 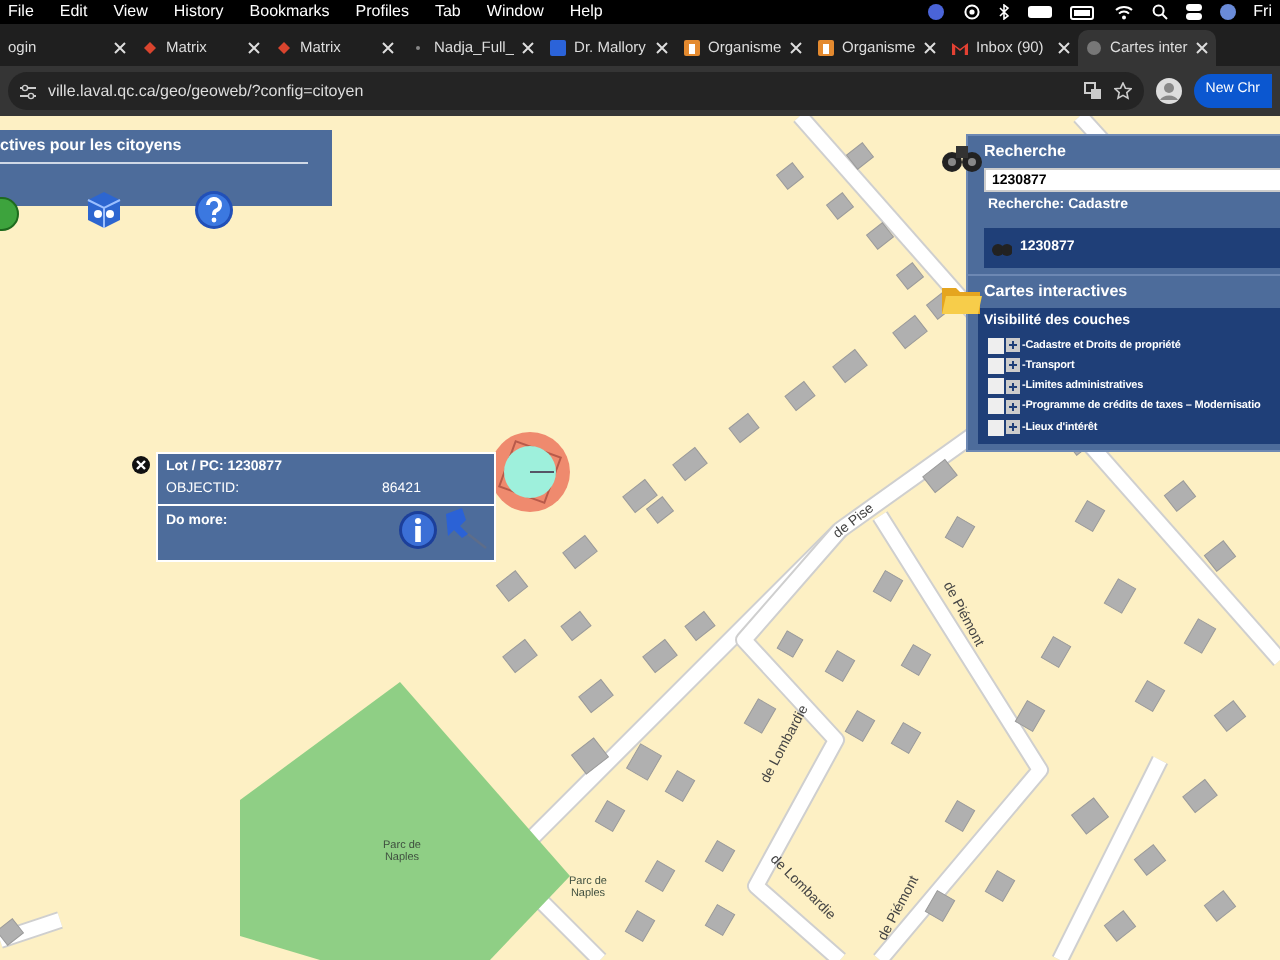 What do you see at coordinates (1003, 12) in the screenshot?
I see `bluetooth-icon` at bounding box center [1003, 12].